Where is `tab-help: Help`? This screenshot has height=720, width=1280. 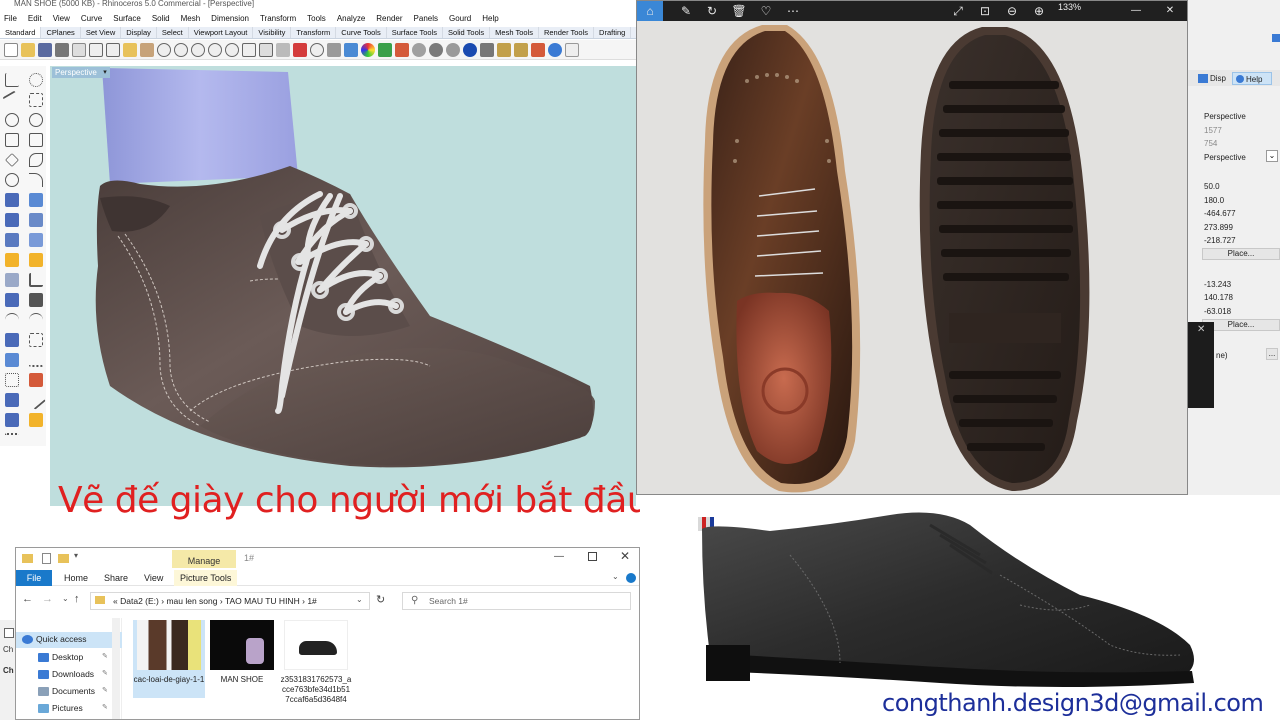
tab-help: Help is located at coordinates (1254, 79).